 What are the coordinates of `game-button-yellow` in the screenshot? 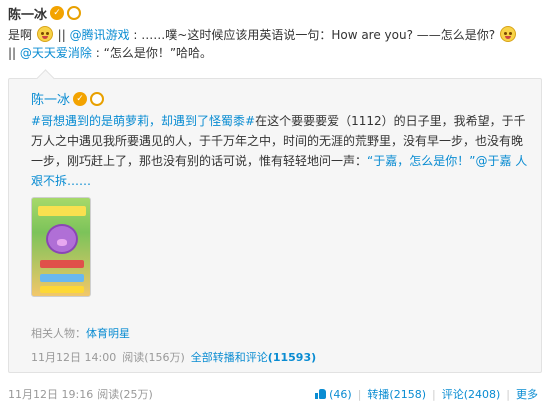 It's located at (62, 289).